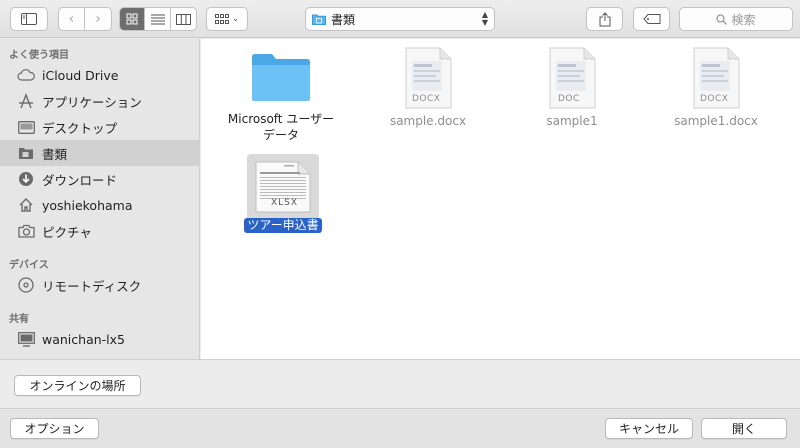 The height and width of the screenshot is (448, 800). Describe the element at coordinates (54, 428) in the screenshot. I see `options-button: オプション` at that location.